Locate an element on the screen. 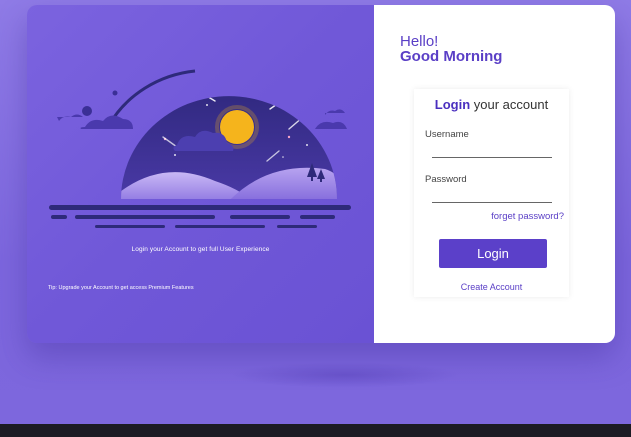 The width and height of the screenshot is (631, 437). greeting-time-of-day: Good Morning is located at coordinates (451, 56).